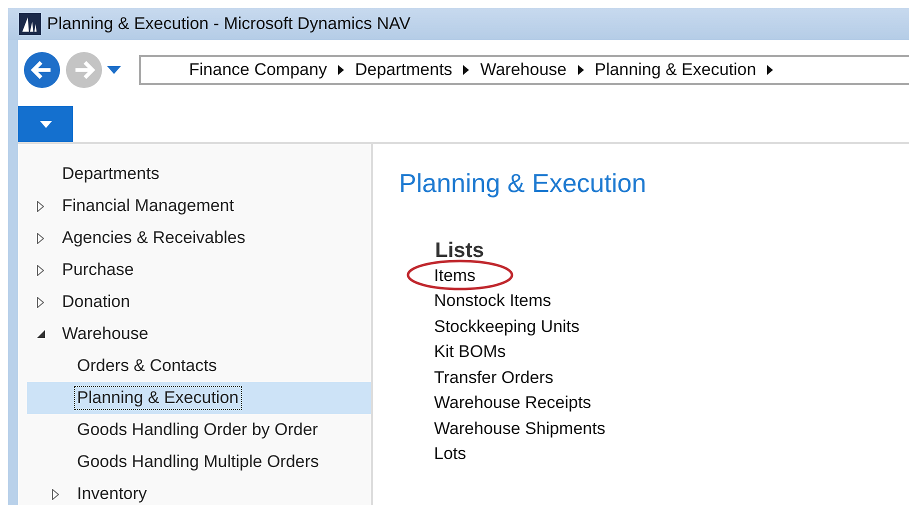  What do you see at coordinates (30, 24) in the screenshot?
I see `app-logo-icon` at bounding box center [30, 24].